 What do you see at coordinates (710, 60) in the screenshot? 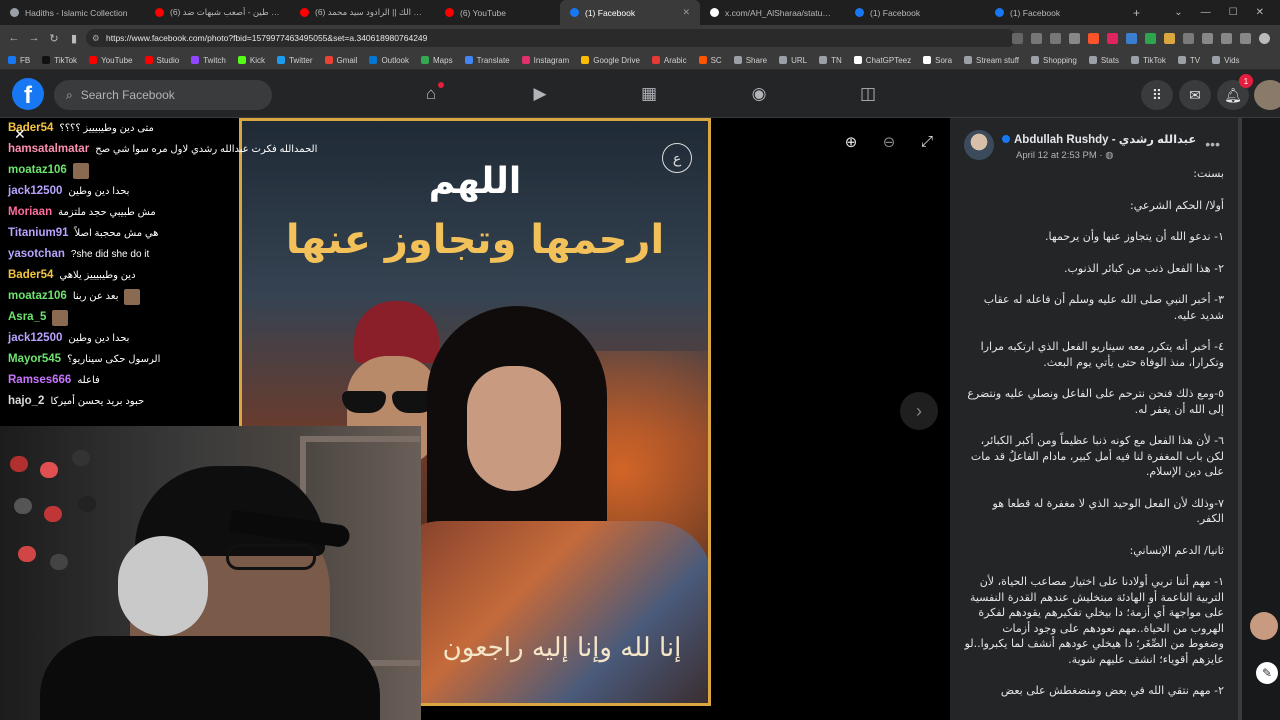
I see `bookmark-item: SC` at bounding box center [710, 60].